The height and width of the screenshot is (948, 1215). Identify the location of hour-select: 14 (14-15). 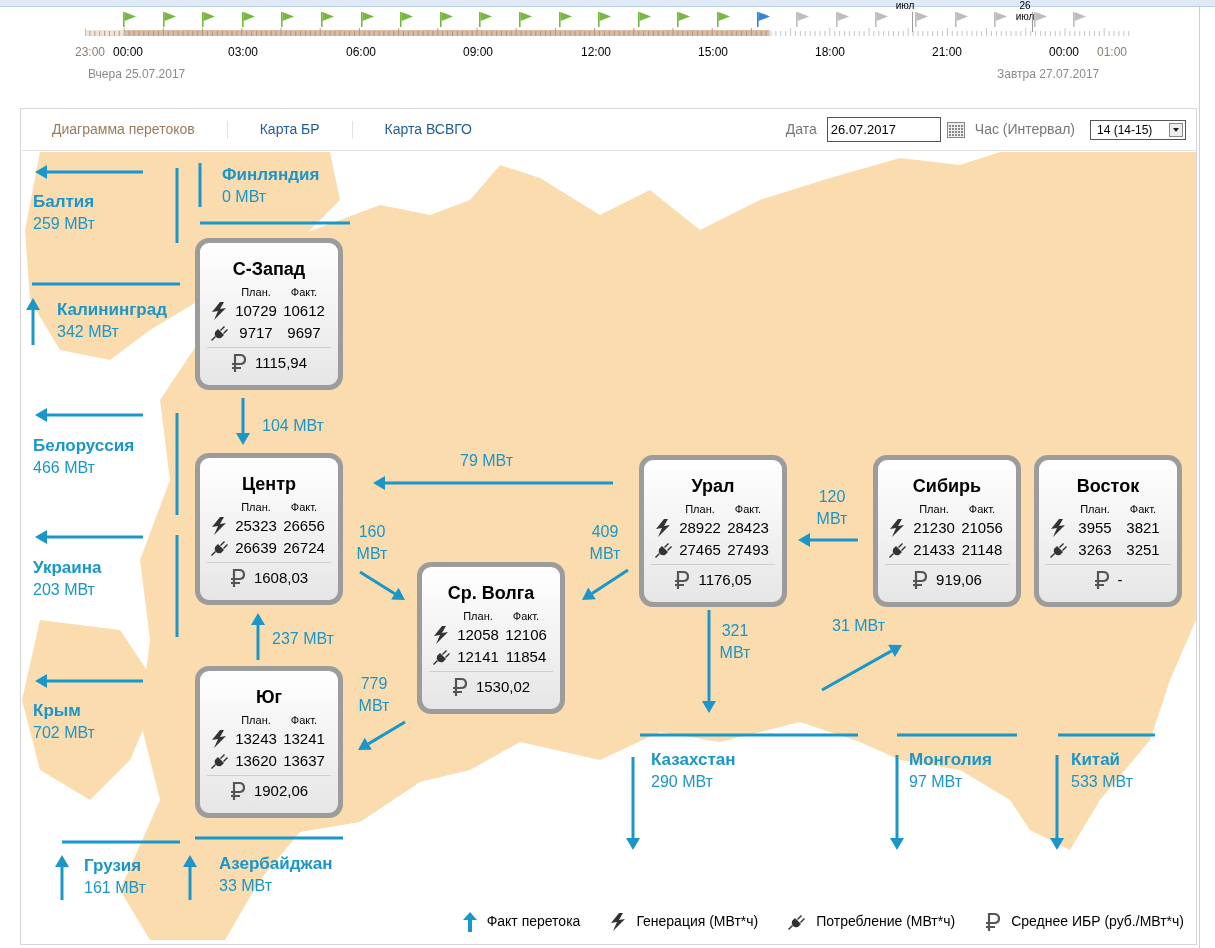
(1138, 129).